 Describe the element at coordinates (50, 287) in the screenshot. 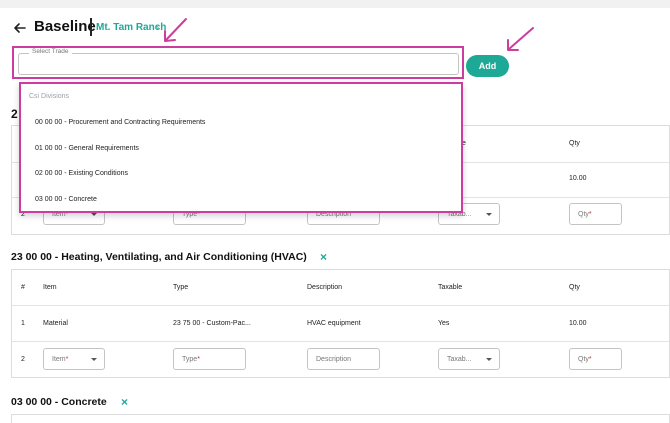

I see `column-header-item: Item` at that location.